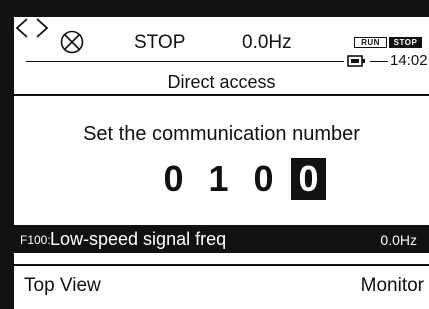 The width and height of the screenshot is (429, 309). What do you see at coordinates (398, 240) in the screenshot?
I see `parameter-value: 0.0Hz` at bounding box center [398, 240].